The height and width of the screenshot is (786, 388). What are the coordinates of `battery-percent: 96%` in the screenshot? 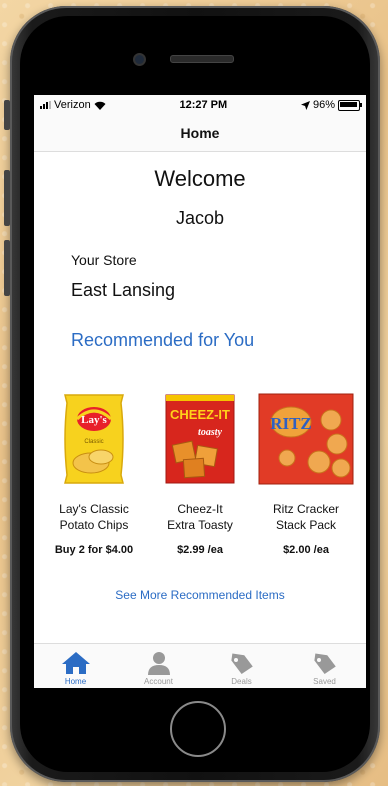 It's located at (323, 105).